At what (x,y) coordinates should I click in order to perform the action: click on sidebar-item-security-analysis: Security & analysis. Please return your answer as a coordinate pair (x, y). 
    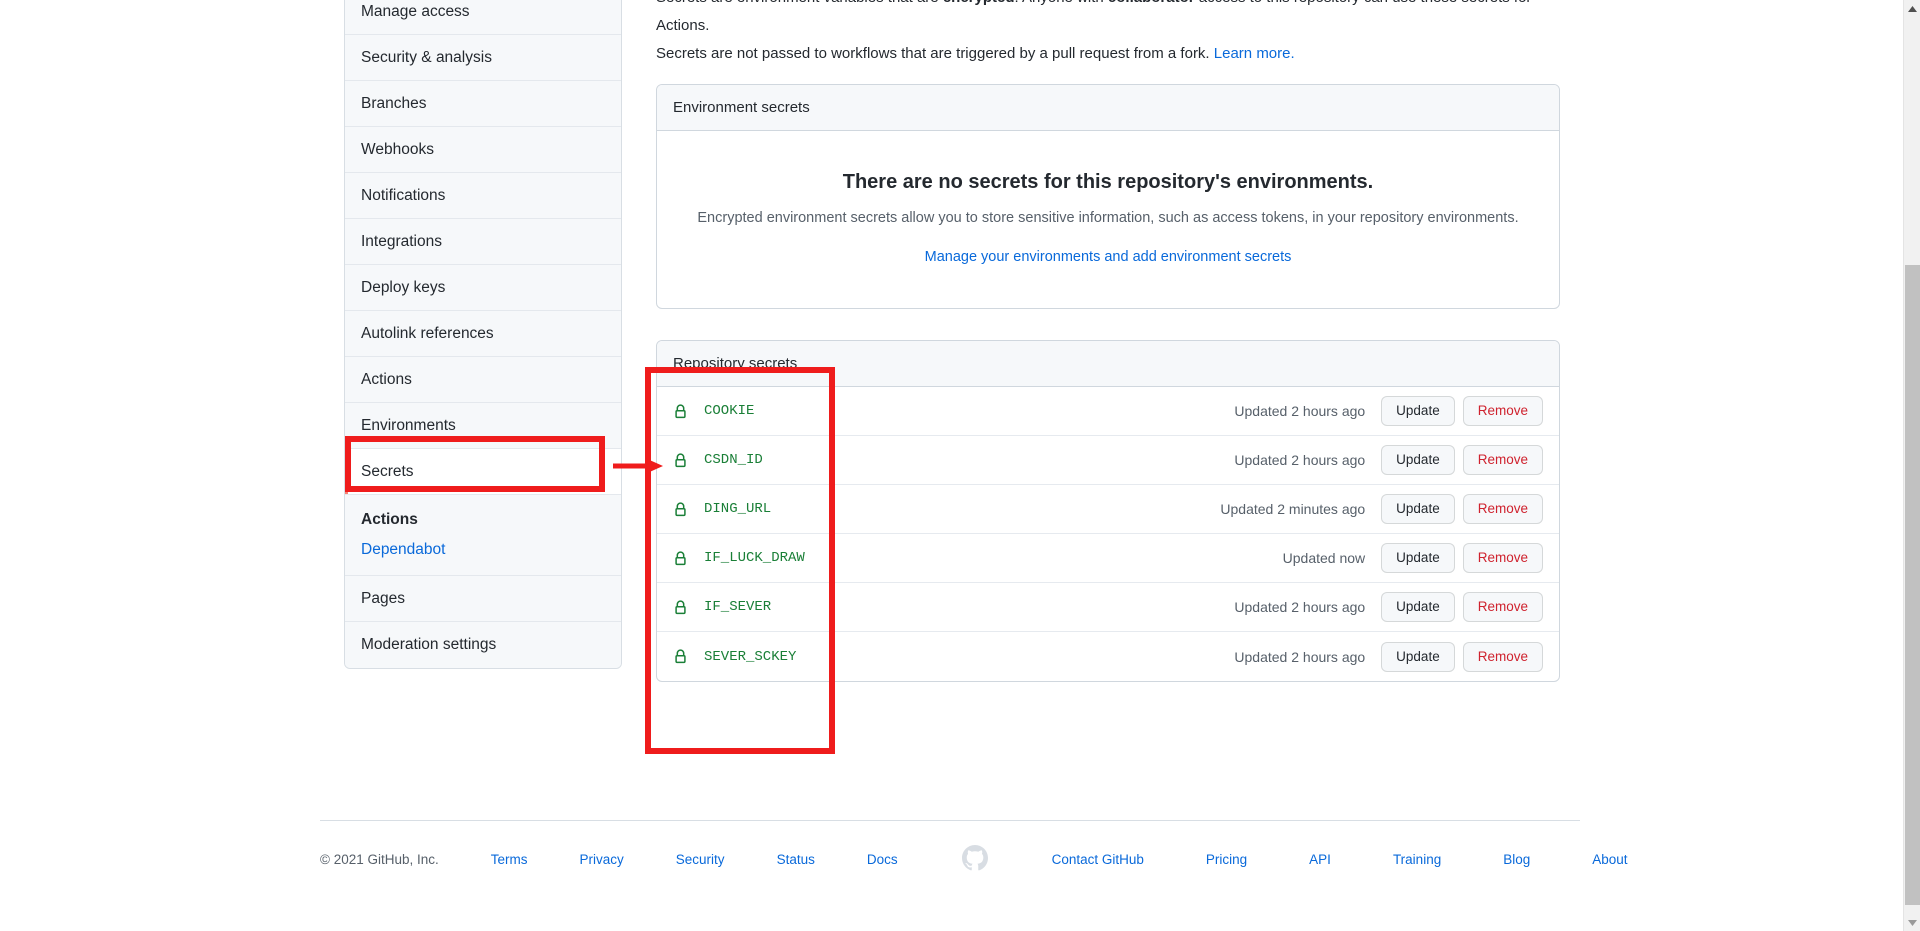
    Looking at the image, I should click on (483, 58).